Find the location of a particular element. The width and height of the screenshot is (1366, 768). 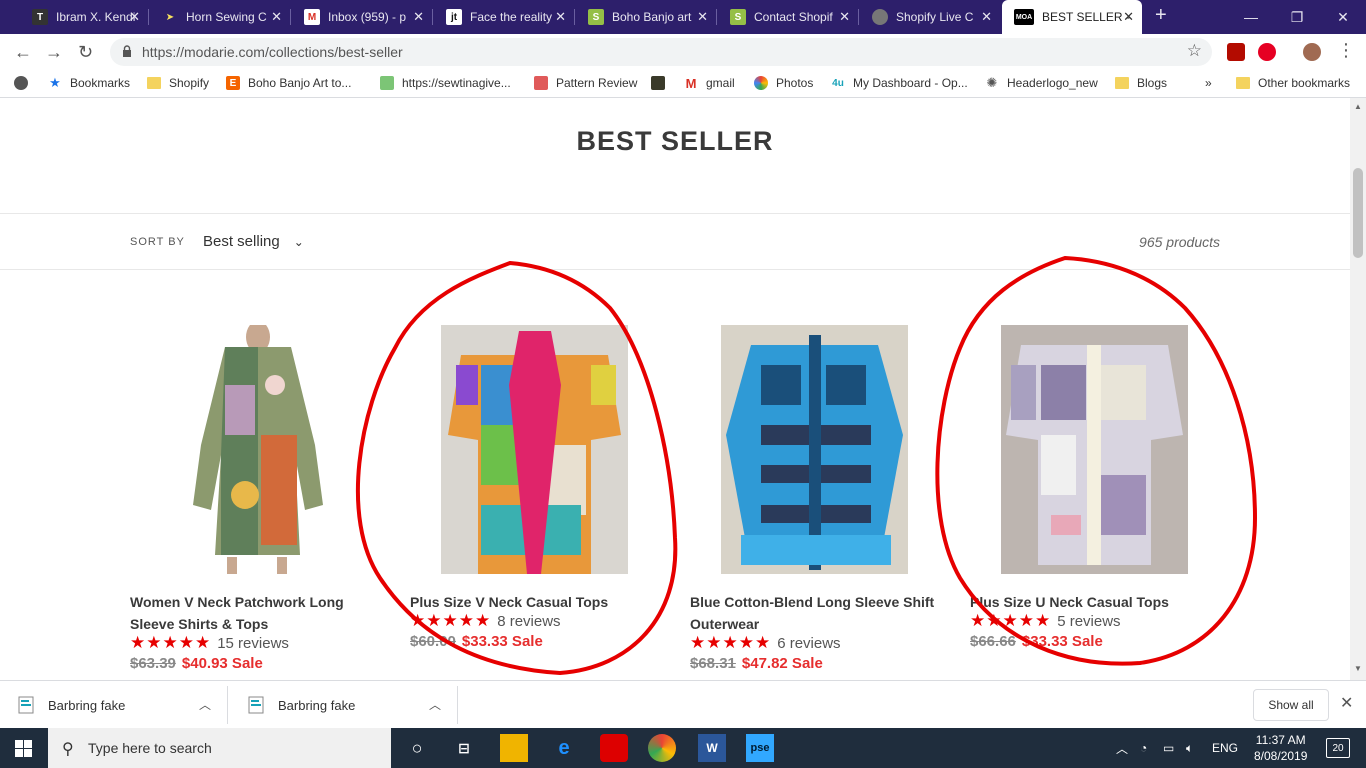

product-title: Plus Size V Neck Casual Tops is located at coordinates (535, 602).